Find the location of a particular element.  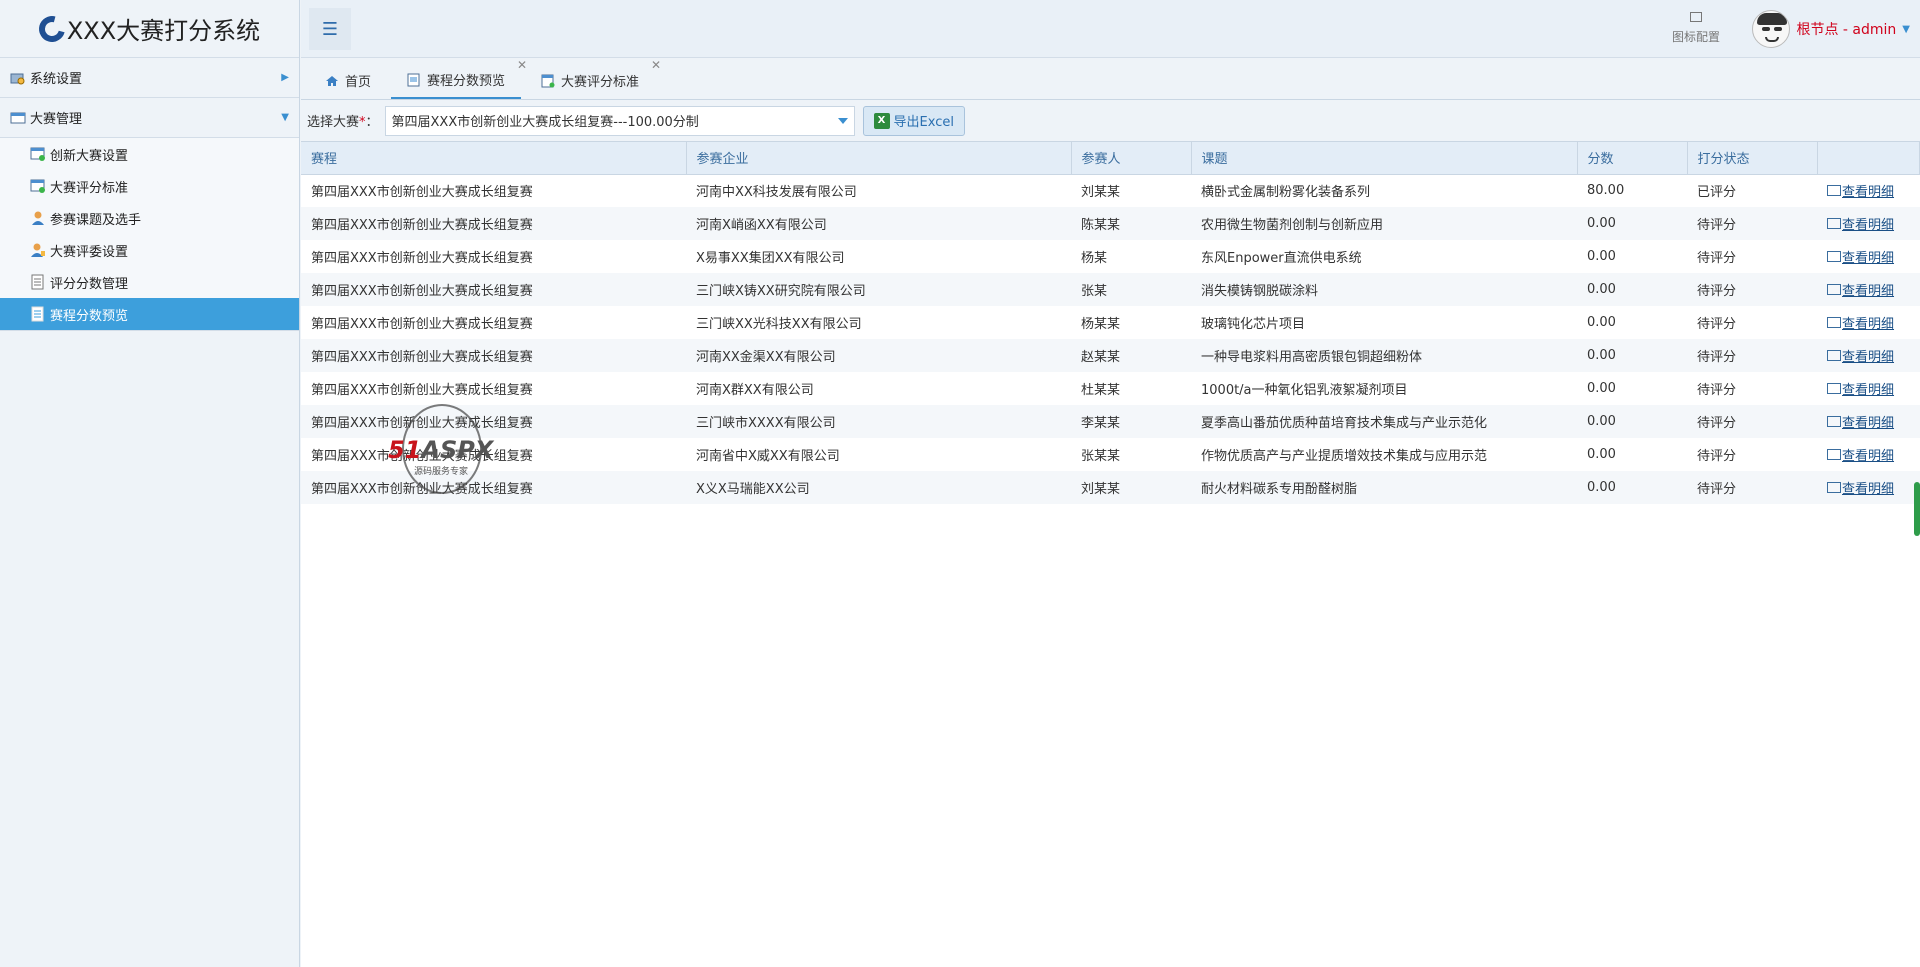

table-cell: 横卧式金属制粉雾化装备系列 is located at coordinates (1286, 193).